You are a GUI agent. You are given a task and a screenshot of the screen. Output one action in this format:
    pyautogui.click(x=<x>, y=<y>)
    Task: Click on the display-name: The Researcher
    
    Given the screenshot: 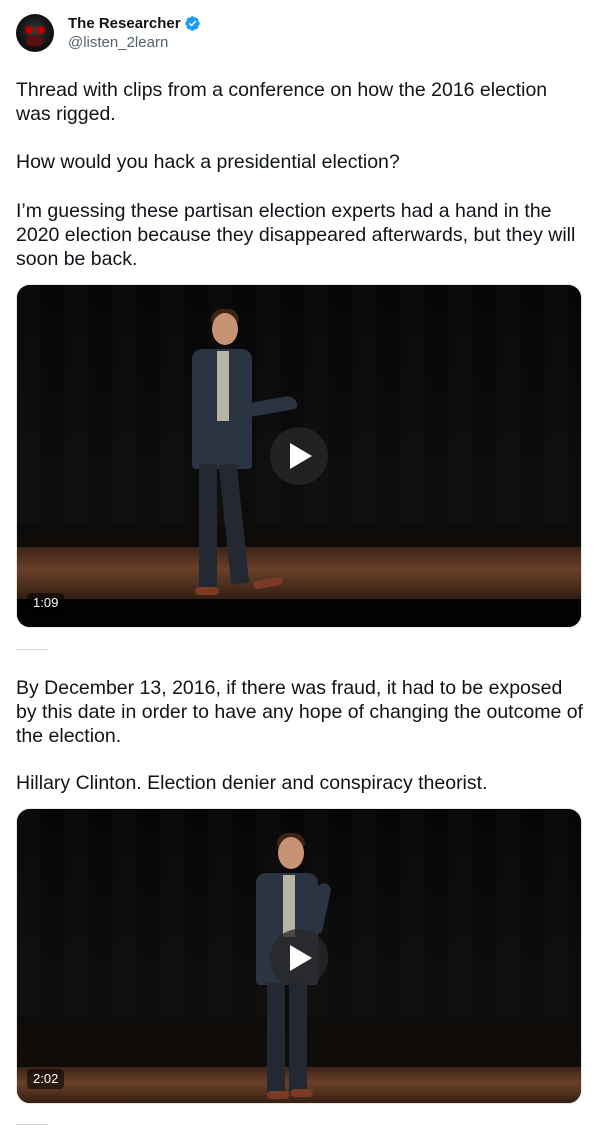 What is the action you would take?
    pyautogui.click(x=124, y=23)
    